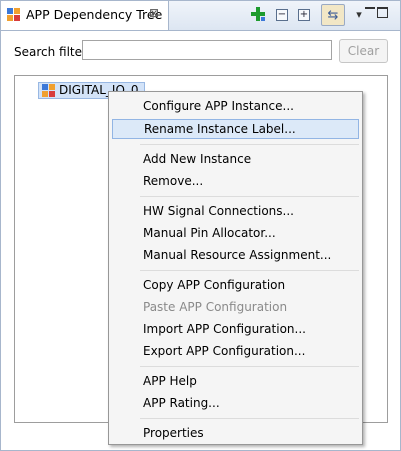 This screenshot has width=401, height=451. I want to click on link-with-editor-icon: ⇆, so click(333, 15).